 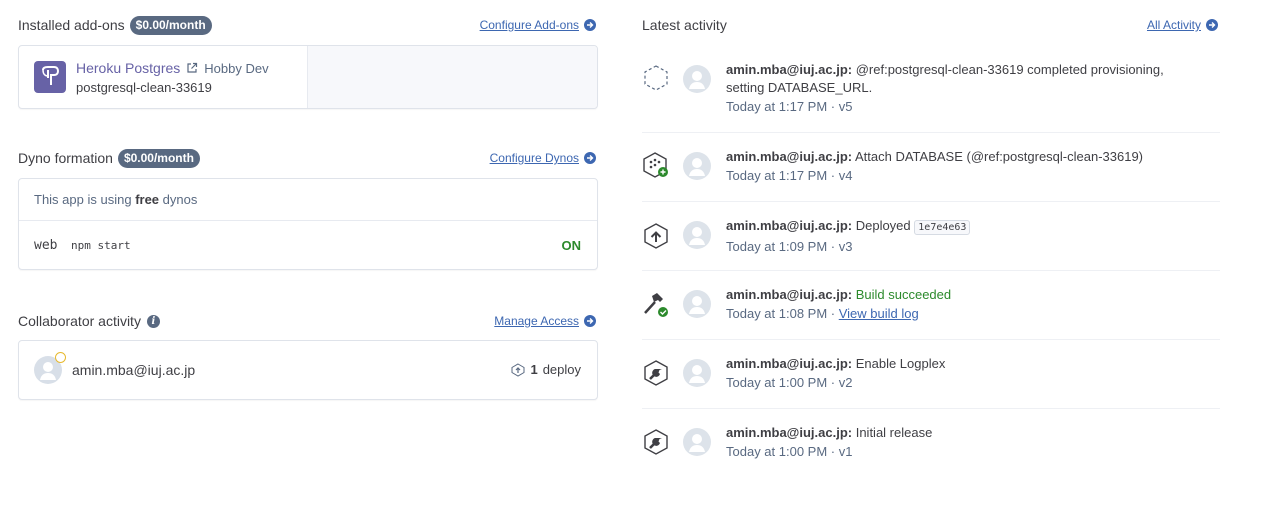 What do you see at coordinates (684, 25) in the screenshot?
I see `activity-title: Latest activity` at bounding box center [684, 25].